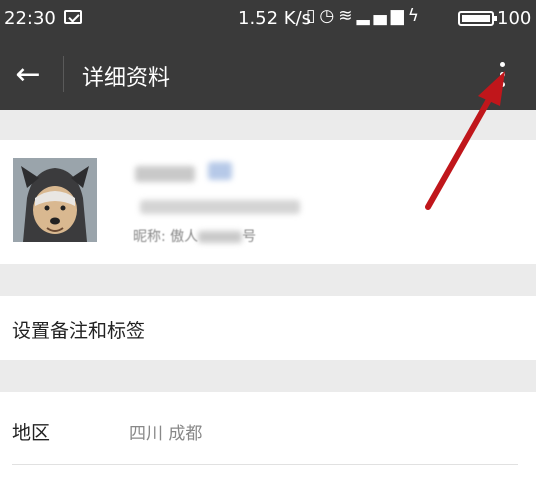 This screenshot has width=536, height=487. What do you see at coordinates (514, 18) in the screenshot?
I see `battery-level: 100` at bounding box center [514, 18].